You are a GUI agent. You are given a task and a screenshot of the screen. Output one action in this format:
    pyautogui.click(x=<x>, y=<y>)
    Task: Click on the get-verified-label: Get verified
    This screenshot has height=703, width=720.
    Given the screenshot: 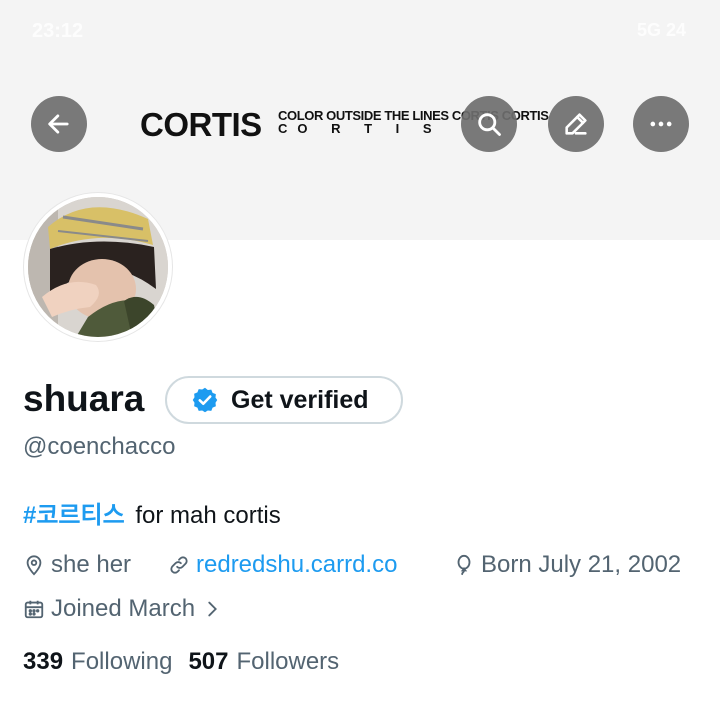 What is the action you would take?
    pyautogui.click(x=300, y=399)
    